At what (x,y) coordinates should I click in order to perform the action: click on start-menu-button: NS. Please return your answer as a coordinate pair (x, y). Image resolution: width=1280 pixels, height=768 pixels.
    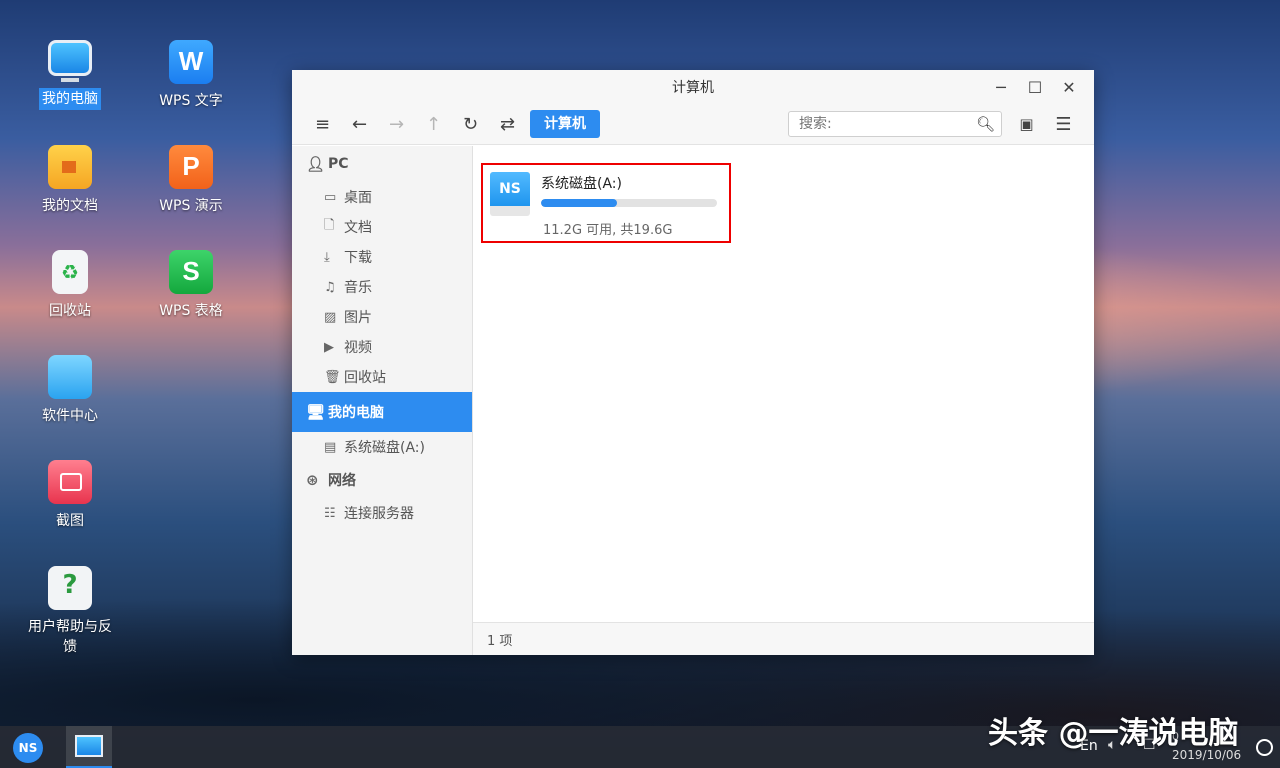
    Looking at the image, I should click on (28, 748).